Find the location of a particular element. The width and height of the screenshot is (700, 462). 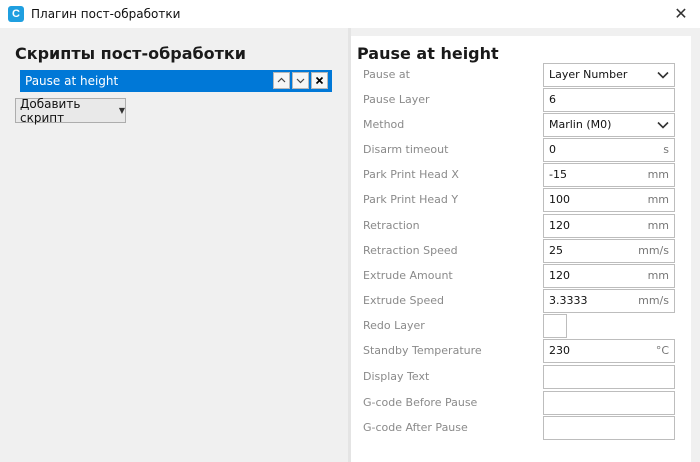

setting-label: Disarm timeout is located at coordinates (406, 149).